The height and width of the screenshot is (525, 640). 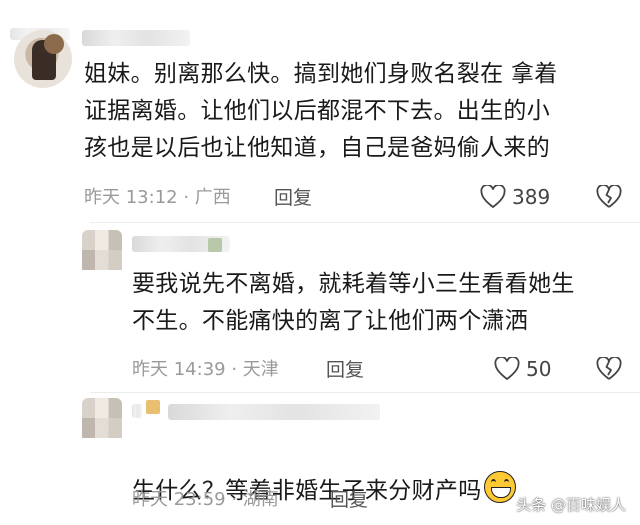 What do you see at coordinates (157, 197) in the screenshot?
I see `comment-meta: 昨天 13:12 · 广西` at bounding box center [157, 197].